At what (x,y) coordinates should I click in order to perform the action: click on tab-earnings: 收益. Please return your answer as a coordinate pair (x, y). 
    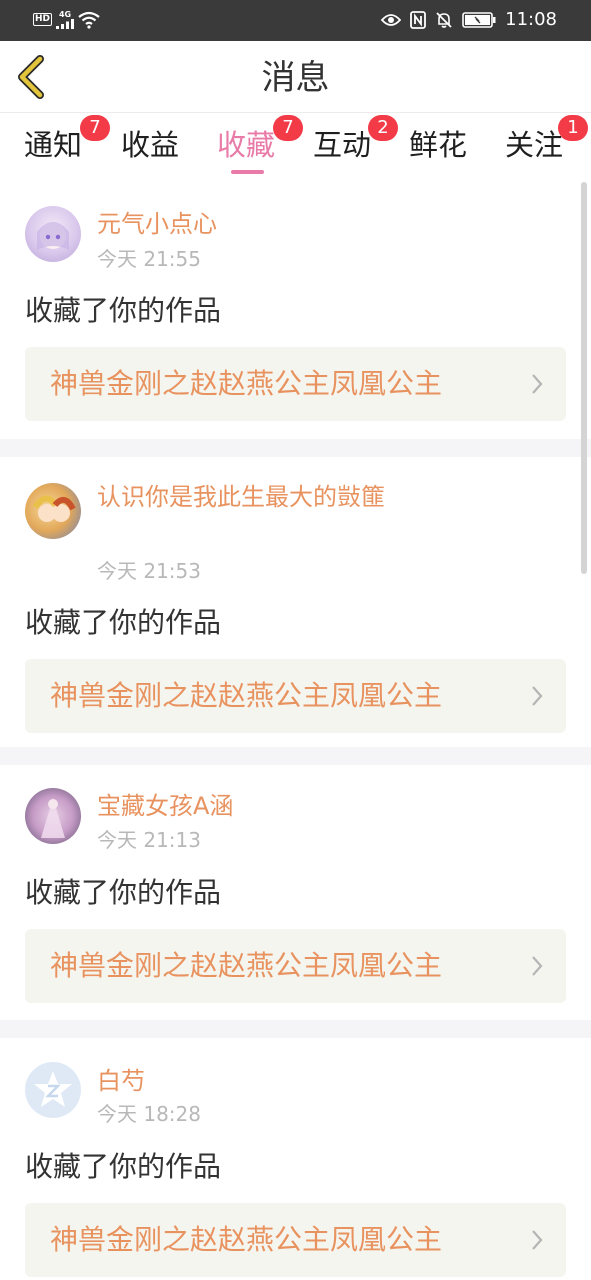
    Looking at the image, I should click on (150, 150).